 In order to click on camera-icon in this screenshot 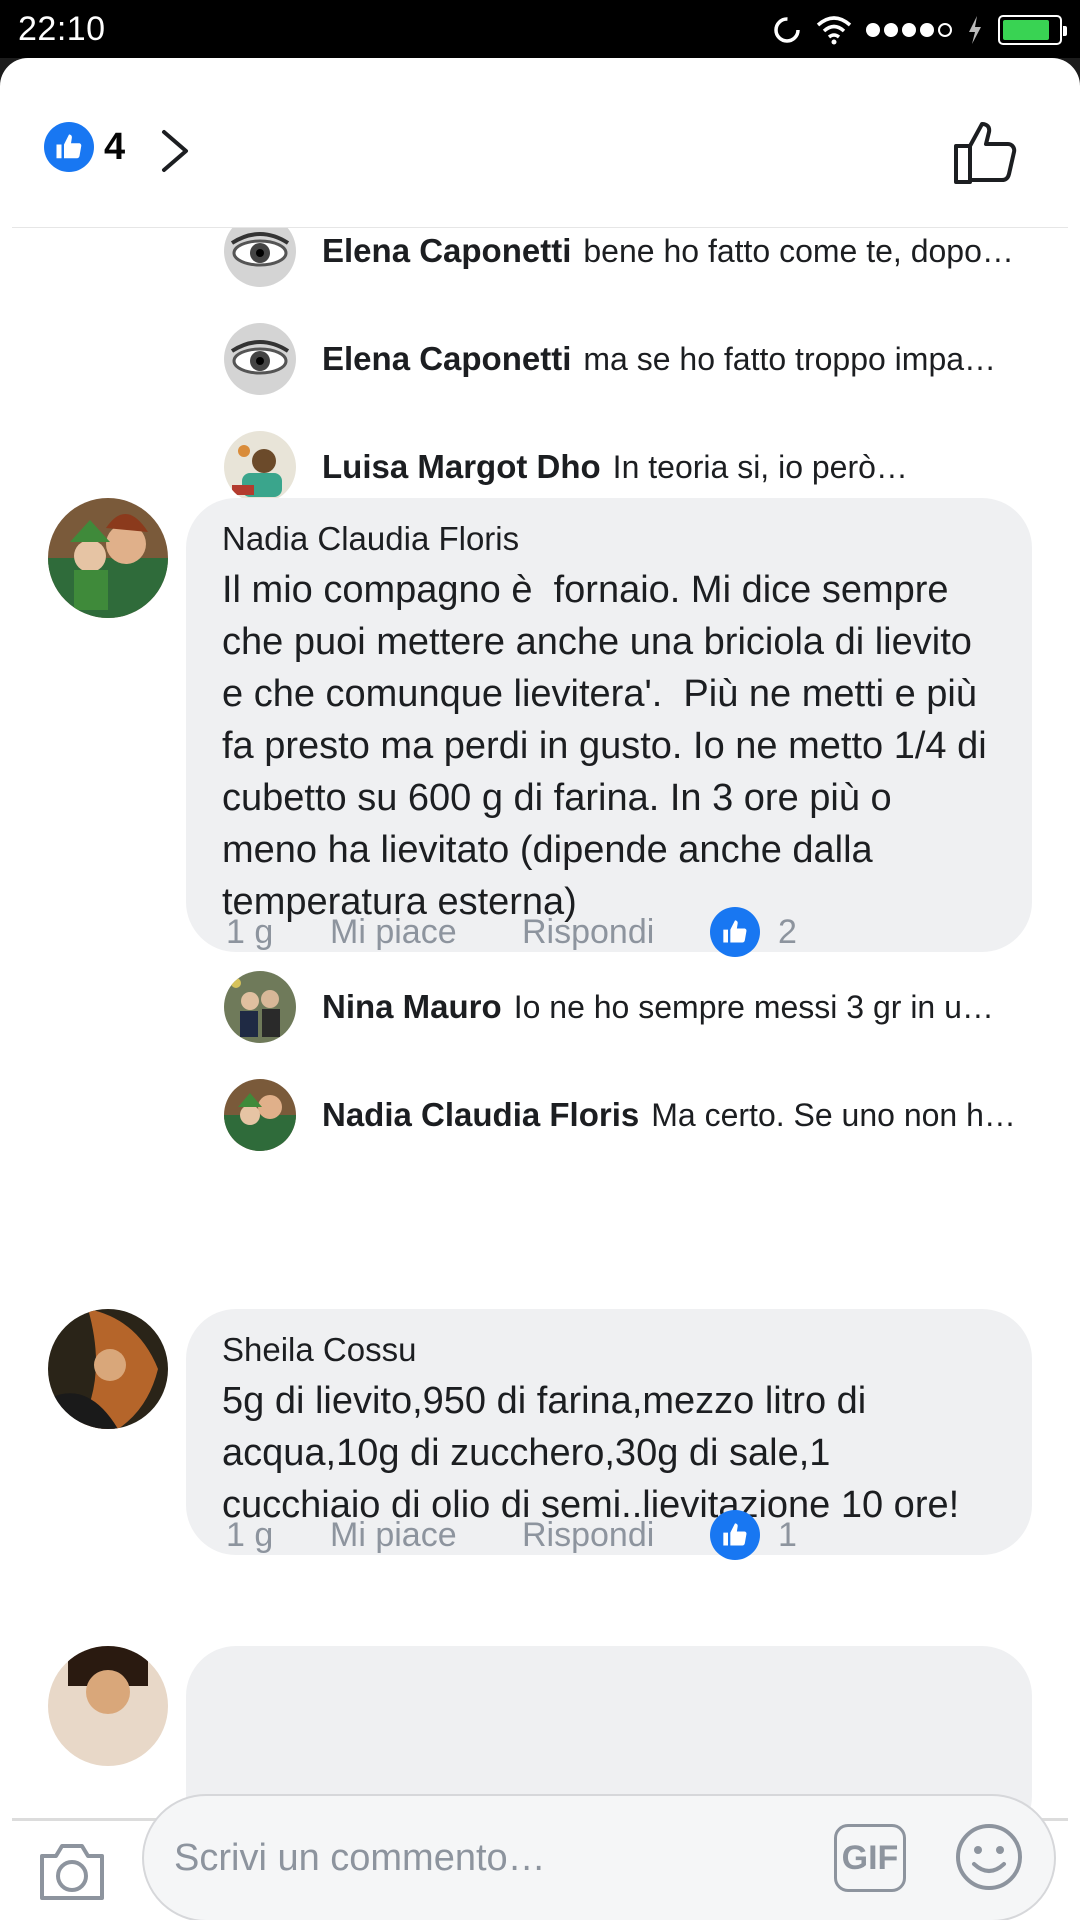, I will do `click(72, 1871)`.